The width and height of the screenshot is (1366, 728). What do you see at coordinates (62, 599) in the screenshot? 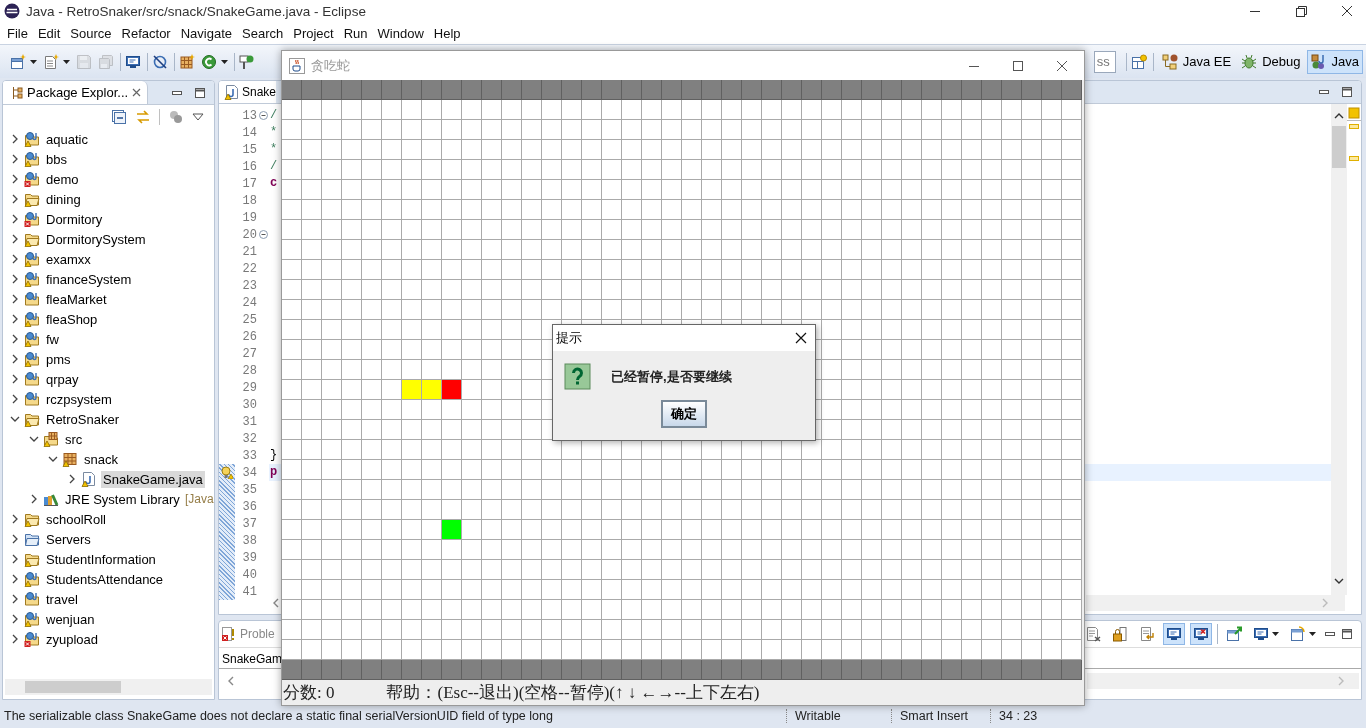
I see `tree-item: travel` at bounding box center [62, 599].